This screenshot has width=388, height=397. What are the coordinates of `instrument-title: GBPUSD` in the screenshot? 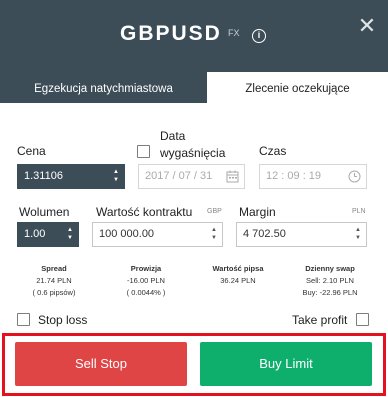 It's located at (171, 33).